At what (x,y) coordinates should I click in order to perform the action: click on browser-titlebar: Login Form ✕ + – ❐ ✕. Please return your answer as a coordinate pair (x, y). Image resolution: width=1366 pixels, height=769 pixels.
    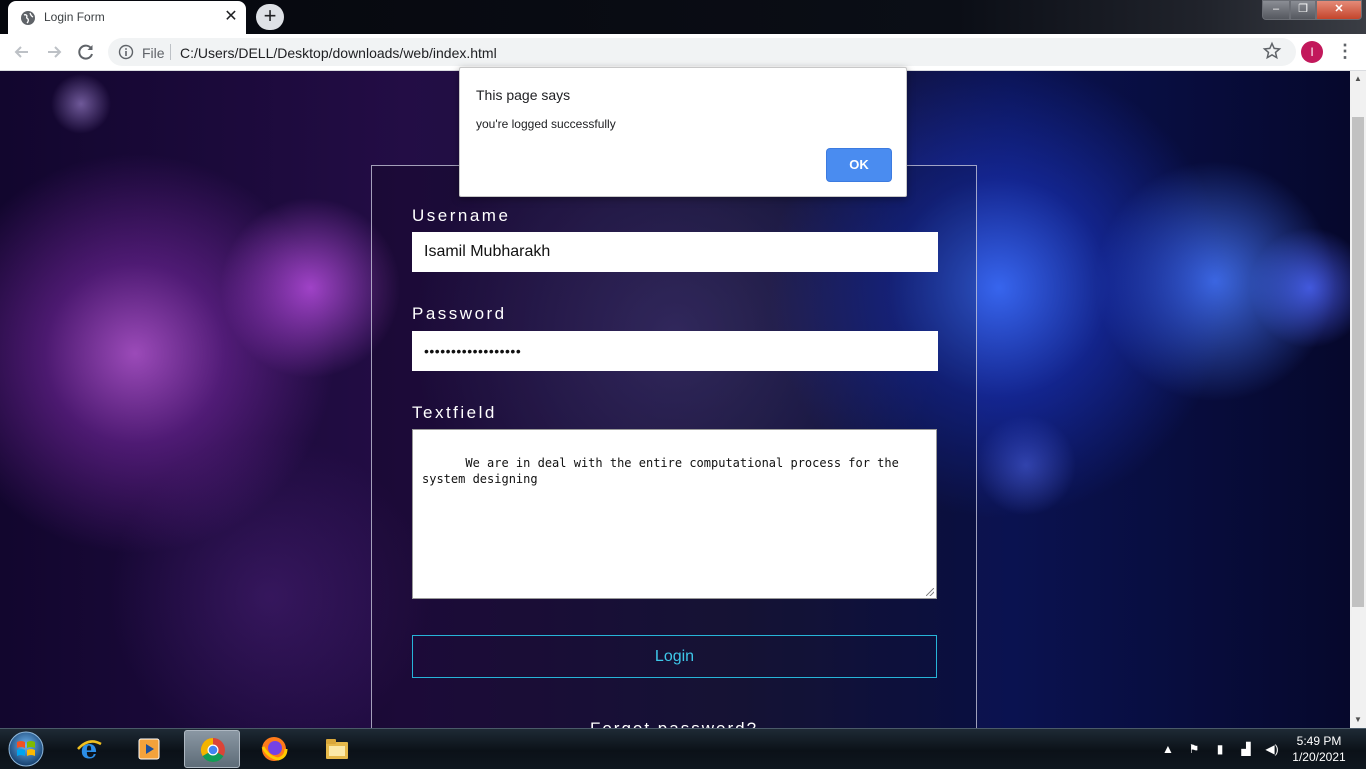
    Looking at the image, I should click on (683, 17).